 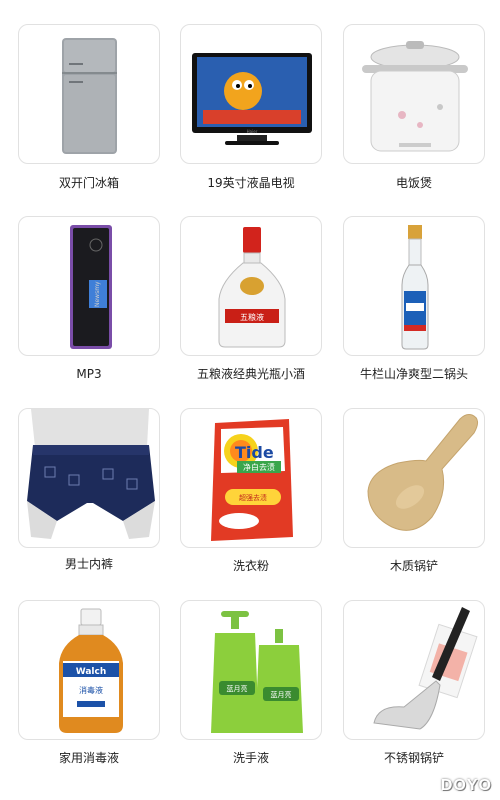 I want to click on product-card-wuliangye: 五粮液, so click(x=251, y=286).